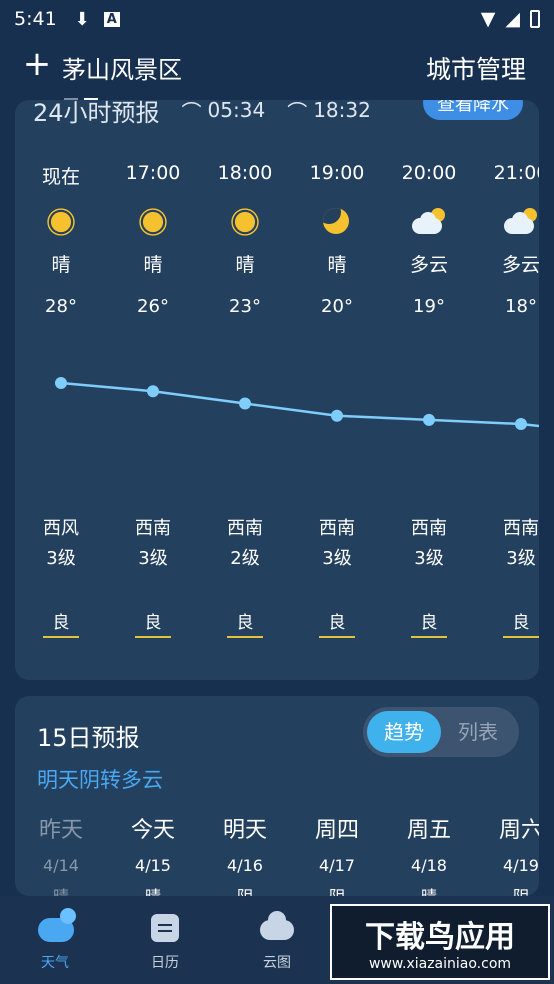 The image size is (554, 984). What do you see at coordinates (277, 963) in the screenshot?
I see `nav-cloud-map-label: 云图` at bounding box center [277, 963].